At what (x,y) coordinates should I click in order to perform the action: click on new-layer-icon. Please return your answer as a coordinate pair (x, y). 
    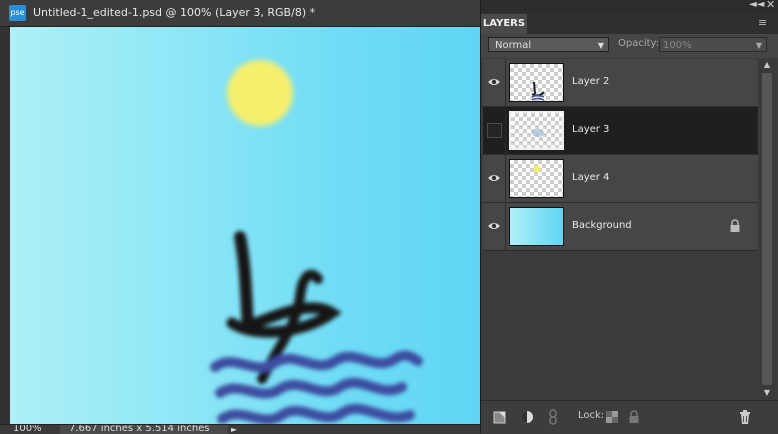
    Looking at the image, I should click on (500, 417).